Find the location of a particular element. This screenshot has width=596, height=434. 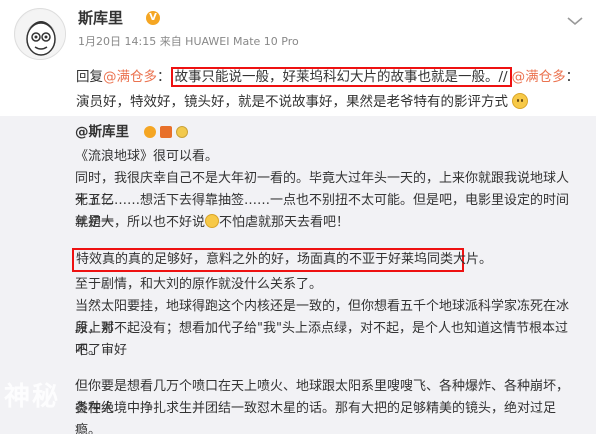

avatar is located at coordinates (40, 34).